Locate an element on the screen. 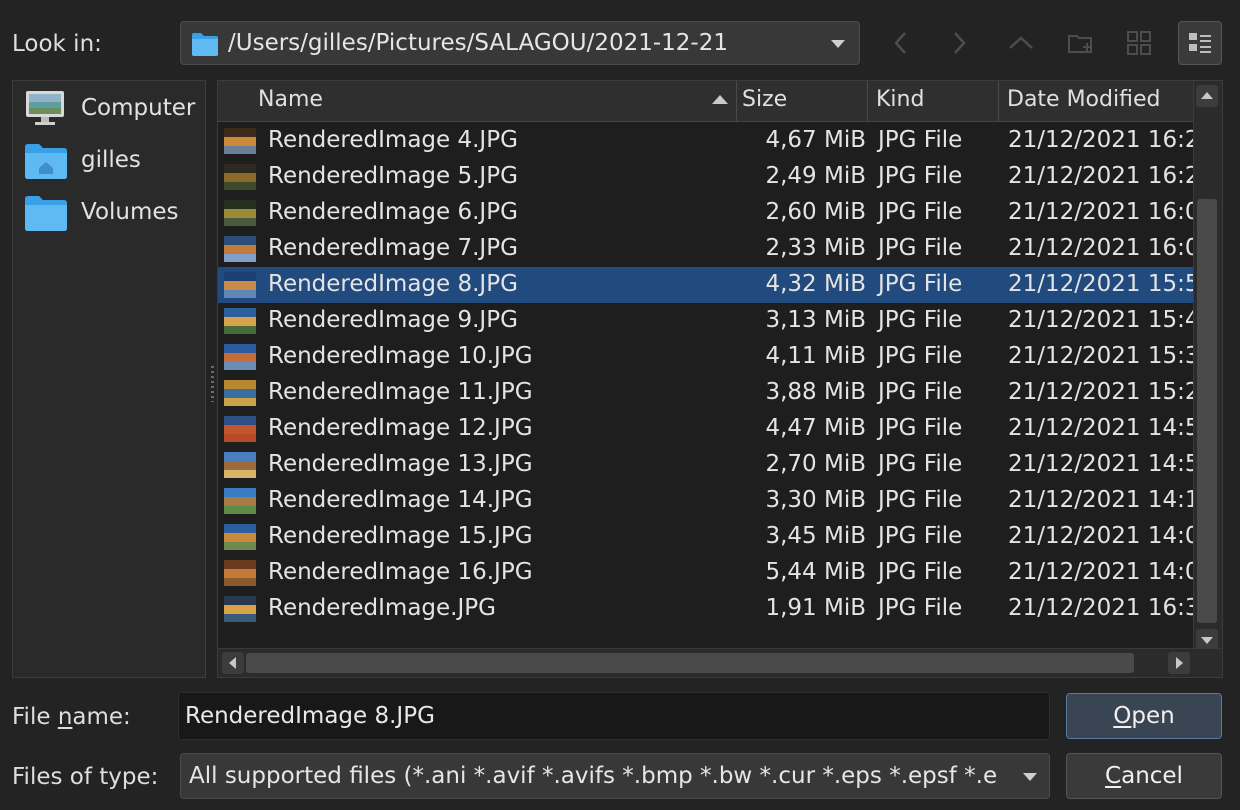  parent-folder-icon is located at coordinates (1021, 43).